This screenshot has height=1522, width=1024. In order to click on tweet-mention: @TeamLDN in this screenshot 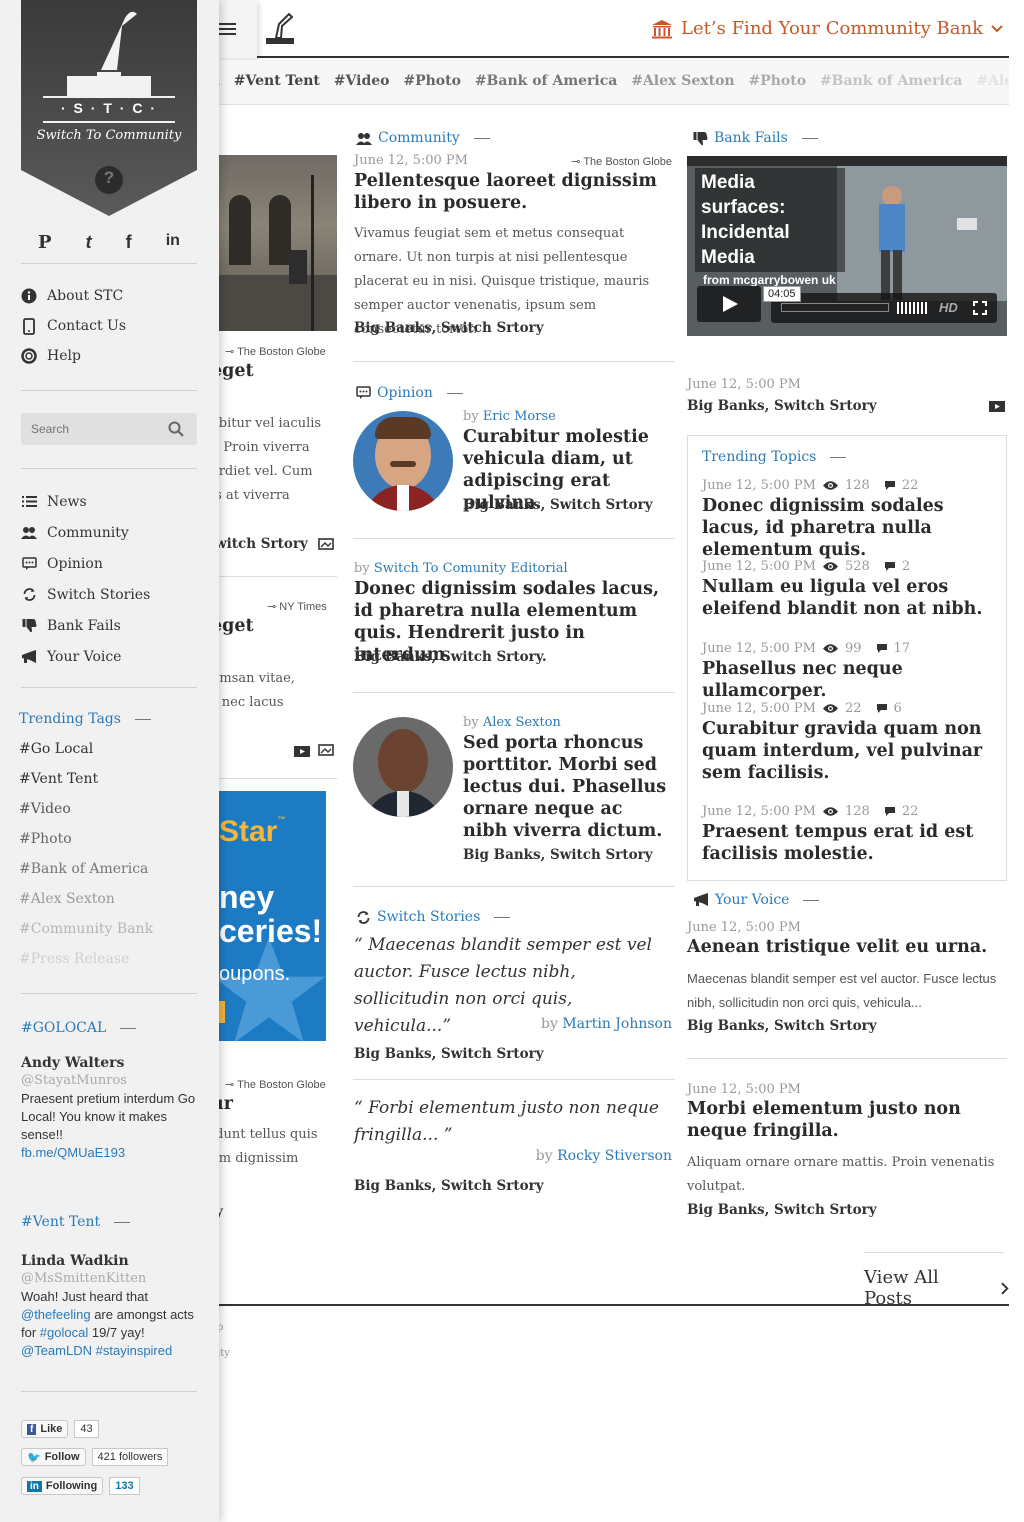, I will do `click(56, 1350)`.